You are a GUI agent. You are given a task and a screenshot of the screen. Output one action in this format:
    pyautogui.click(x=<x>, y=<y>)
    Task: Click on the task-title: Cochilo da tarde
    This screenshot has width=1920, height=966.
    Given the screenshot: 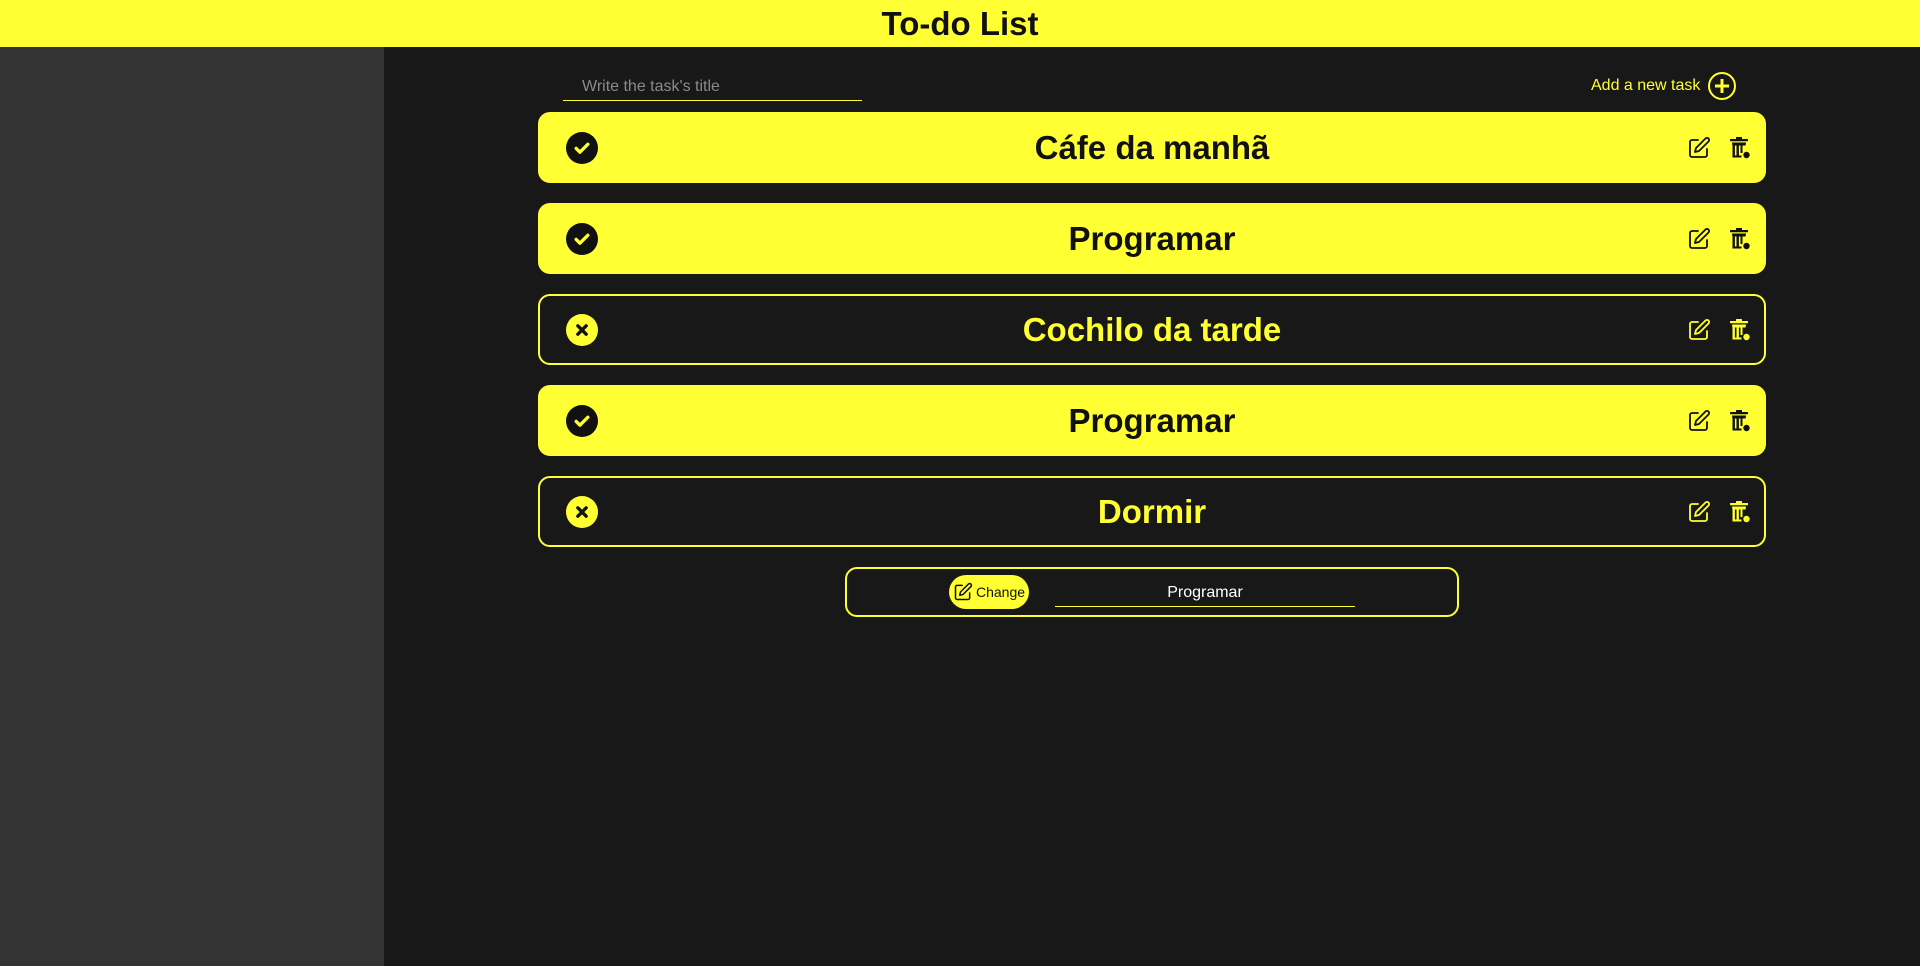 What is the action you would take?
    pyautogui.click(x=1152, y=329)
    